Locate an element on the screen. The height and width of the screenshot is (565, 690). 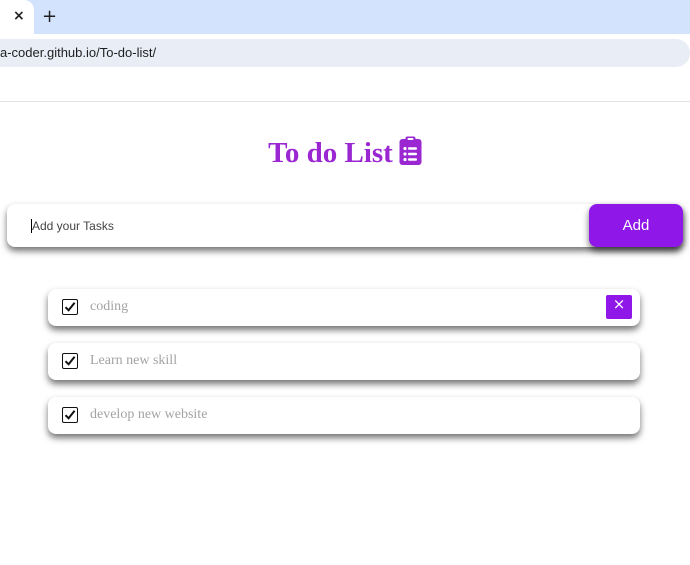
page-title: To do List is located at coordinates (345, 154).